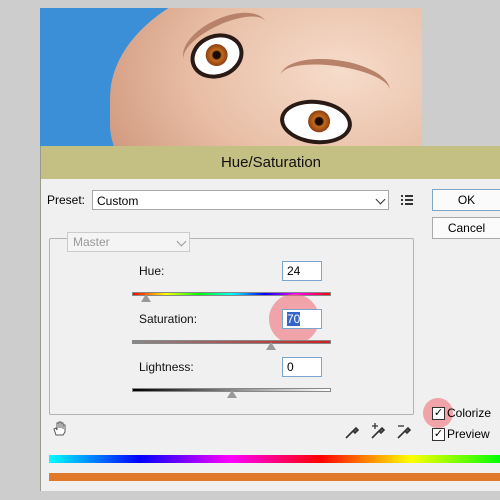  I want to click on saturation-input: 70, so click(302, 319).